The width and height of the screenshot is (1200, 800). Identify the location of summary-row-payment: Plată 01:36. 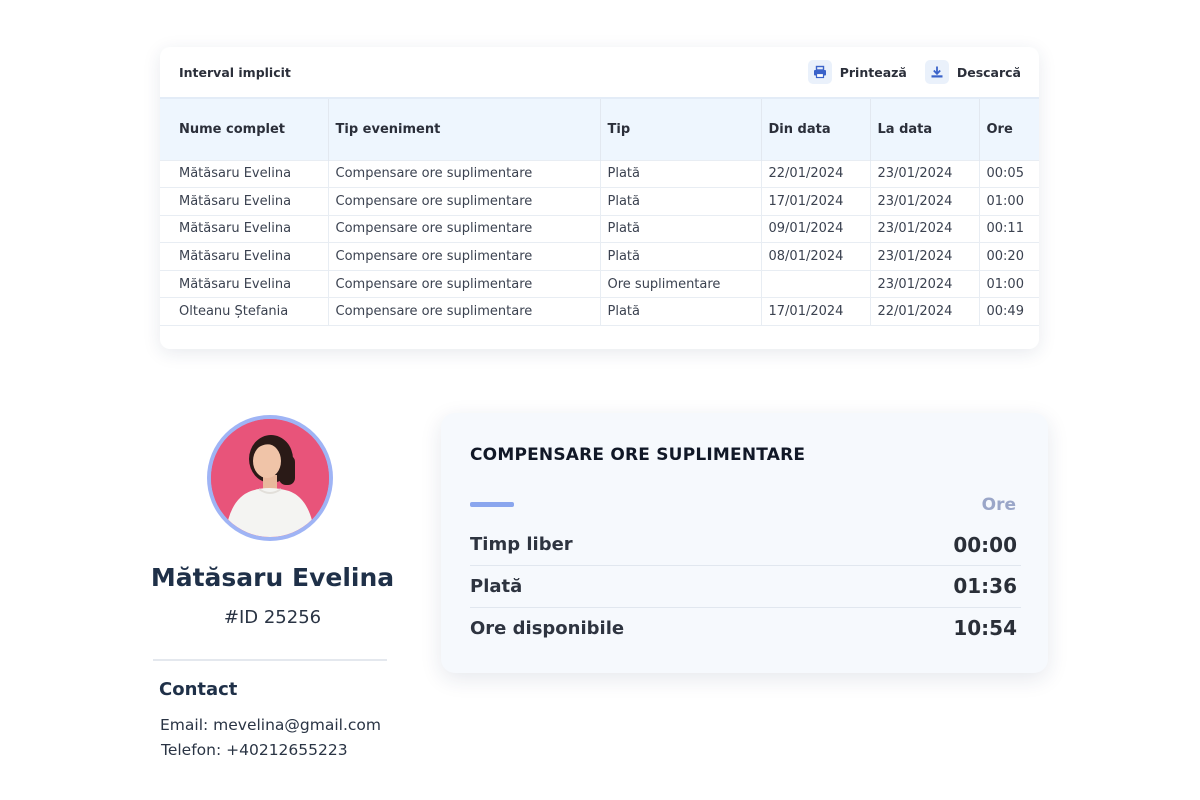
(745, 585).